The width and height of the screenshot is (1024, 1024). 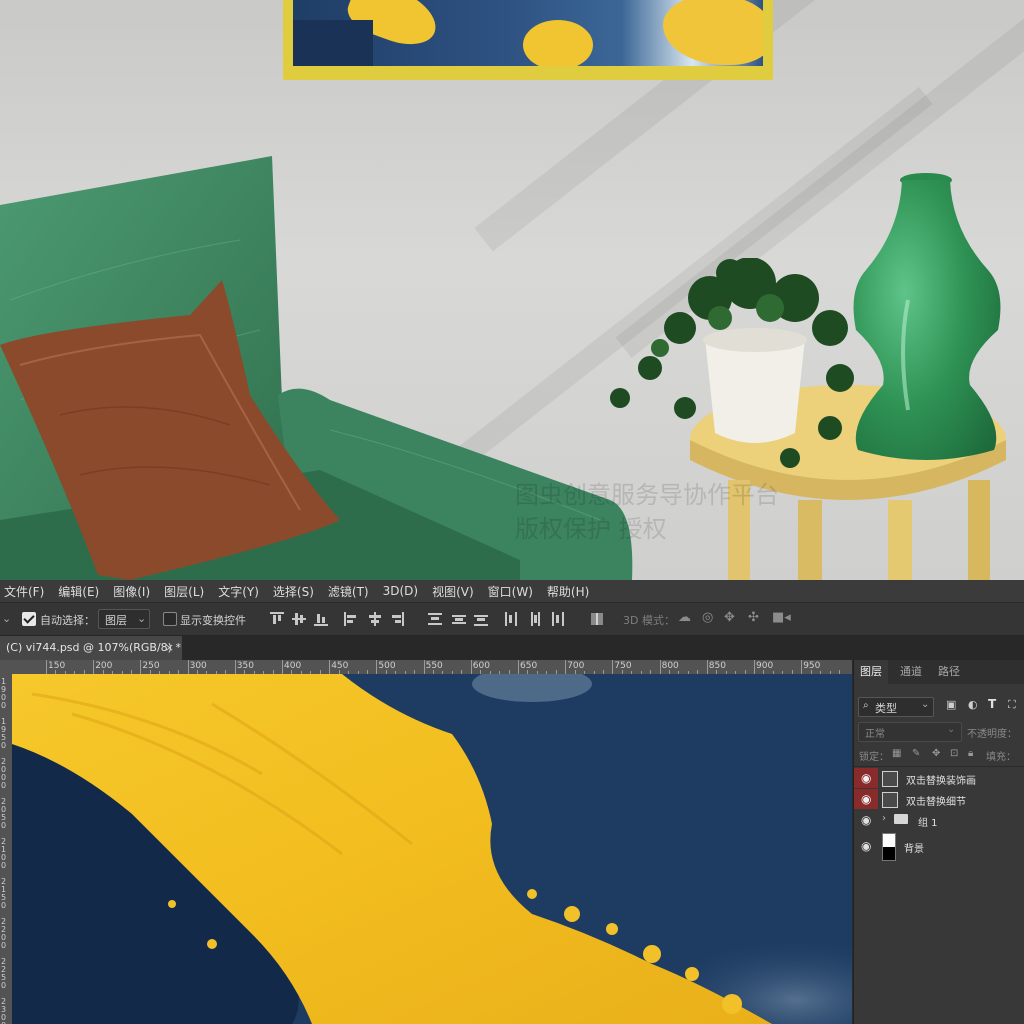 I want to click on ruler-label: 450, so click(x=340, y=666).